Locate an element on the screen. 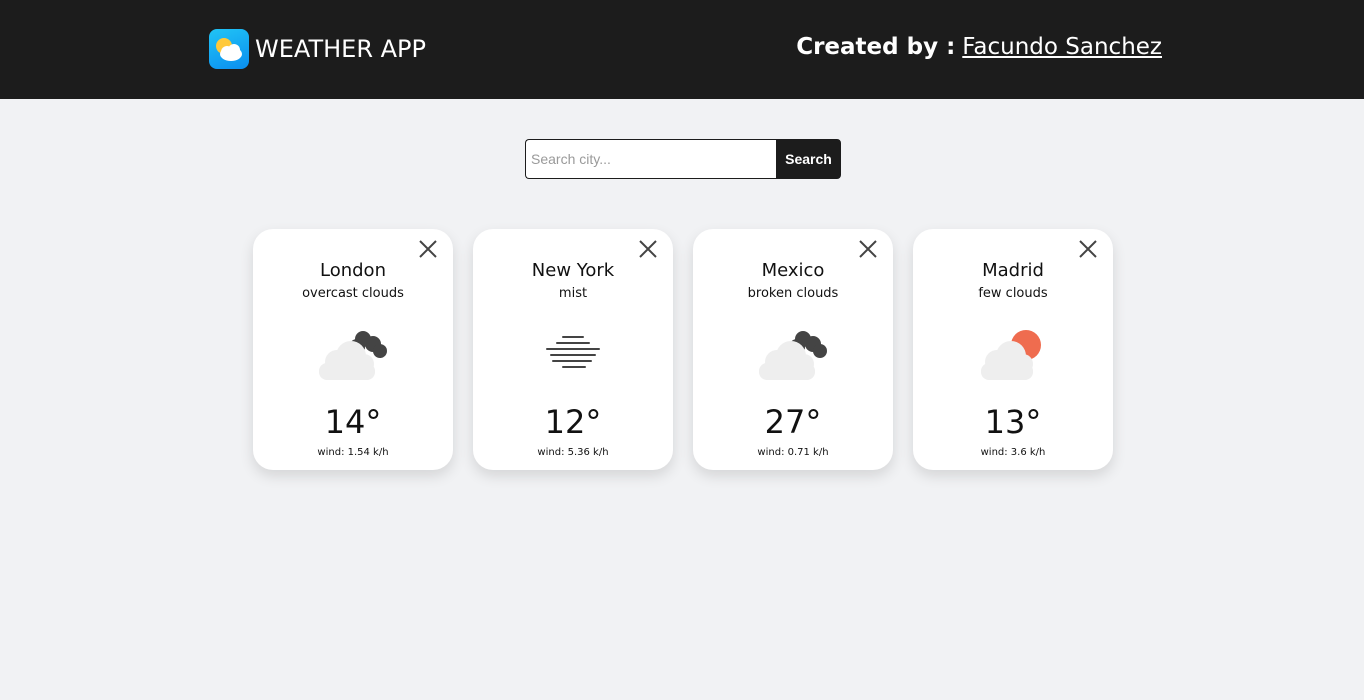 The image size is (1364, 700). city-name: Mexico is located at coordinates (793, 270).